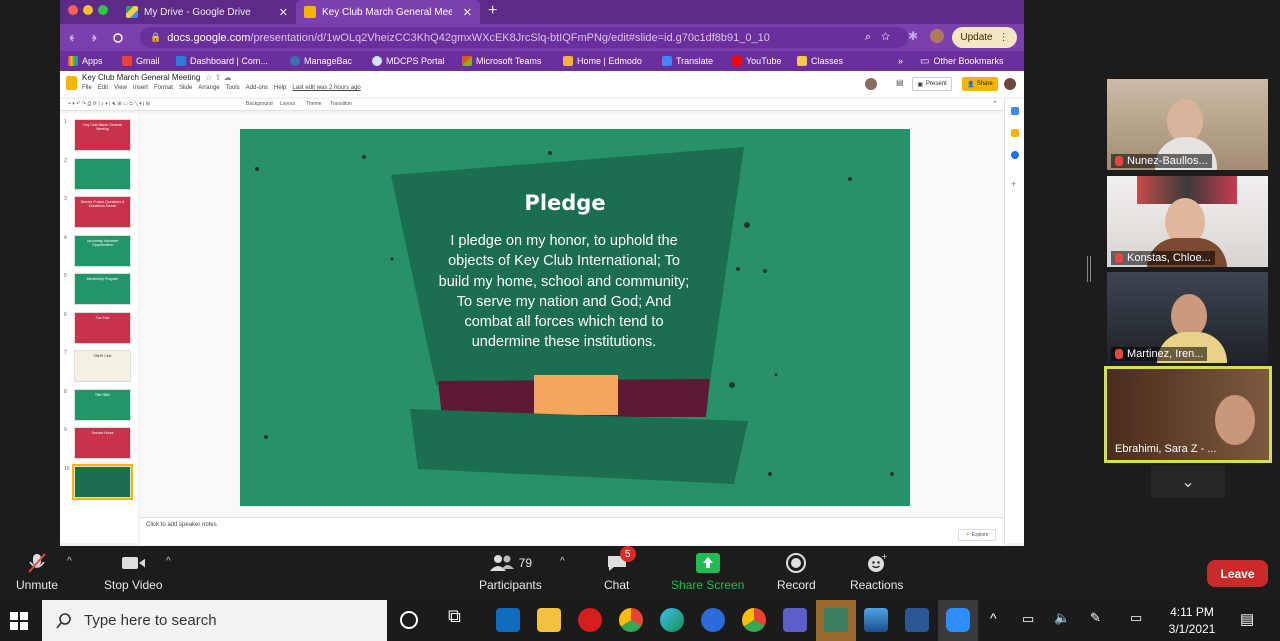  I want to click on close-window-button, so click(73, 10).